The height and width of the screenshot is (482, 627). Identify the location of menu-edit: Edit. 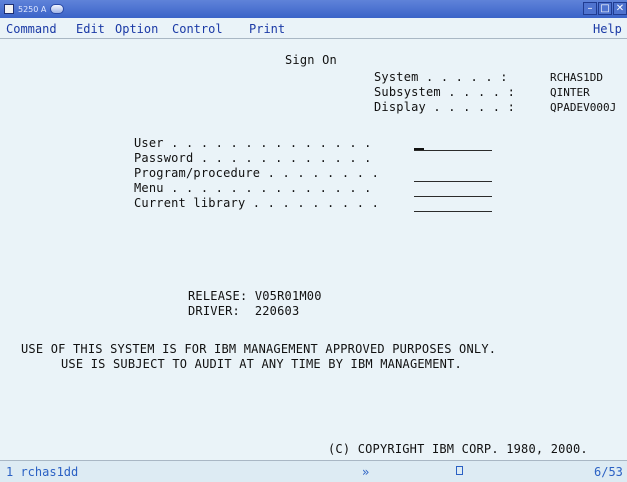
(90, 29).